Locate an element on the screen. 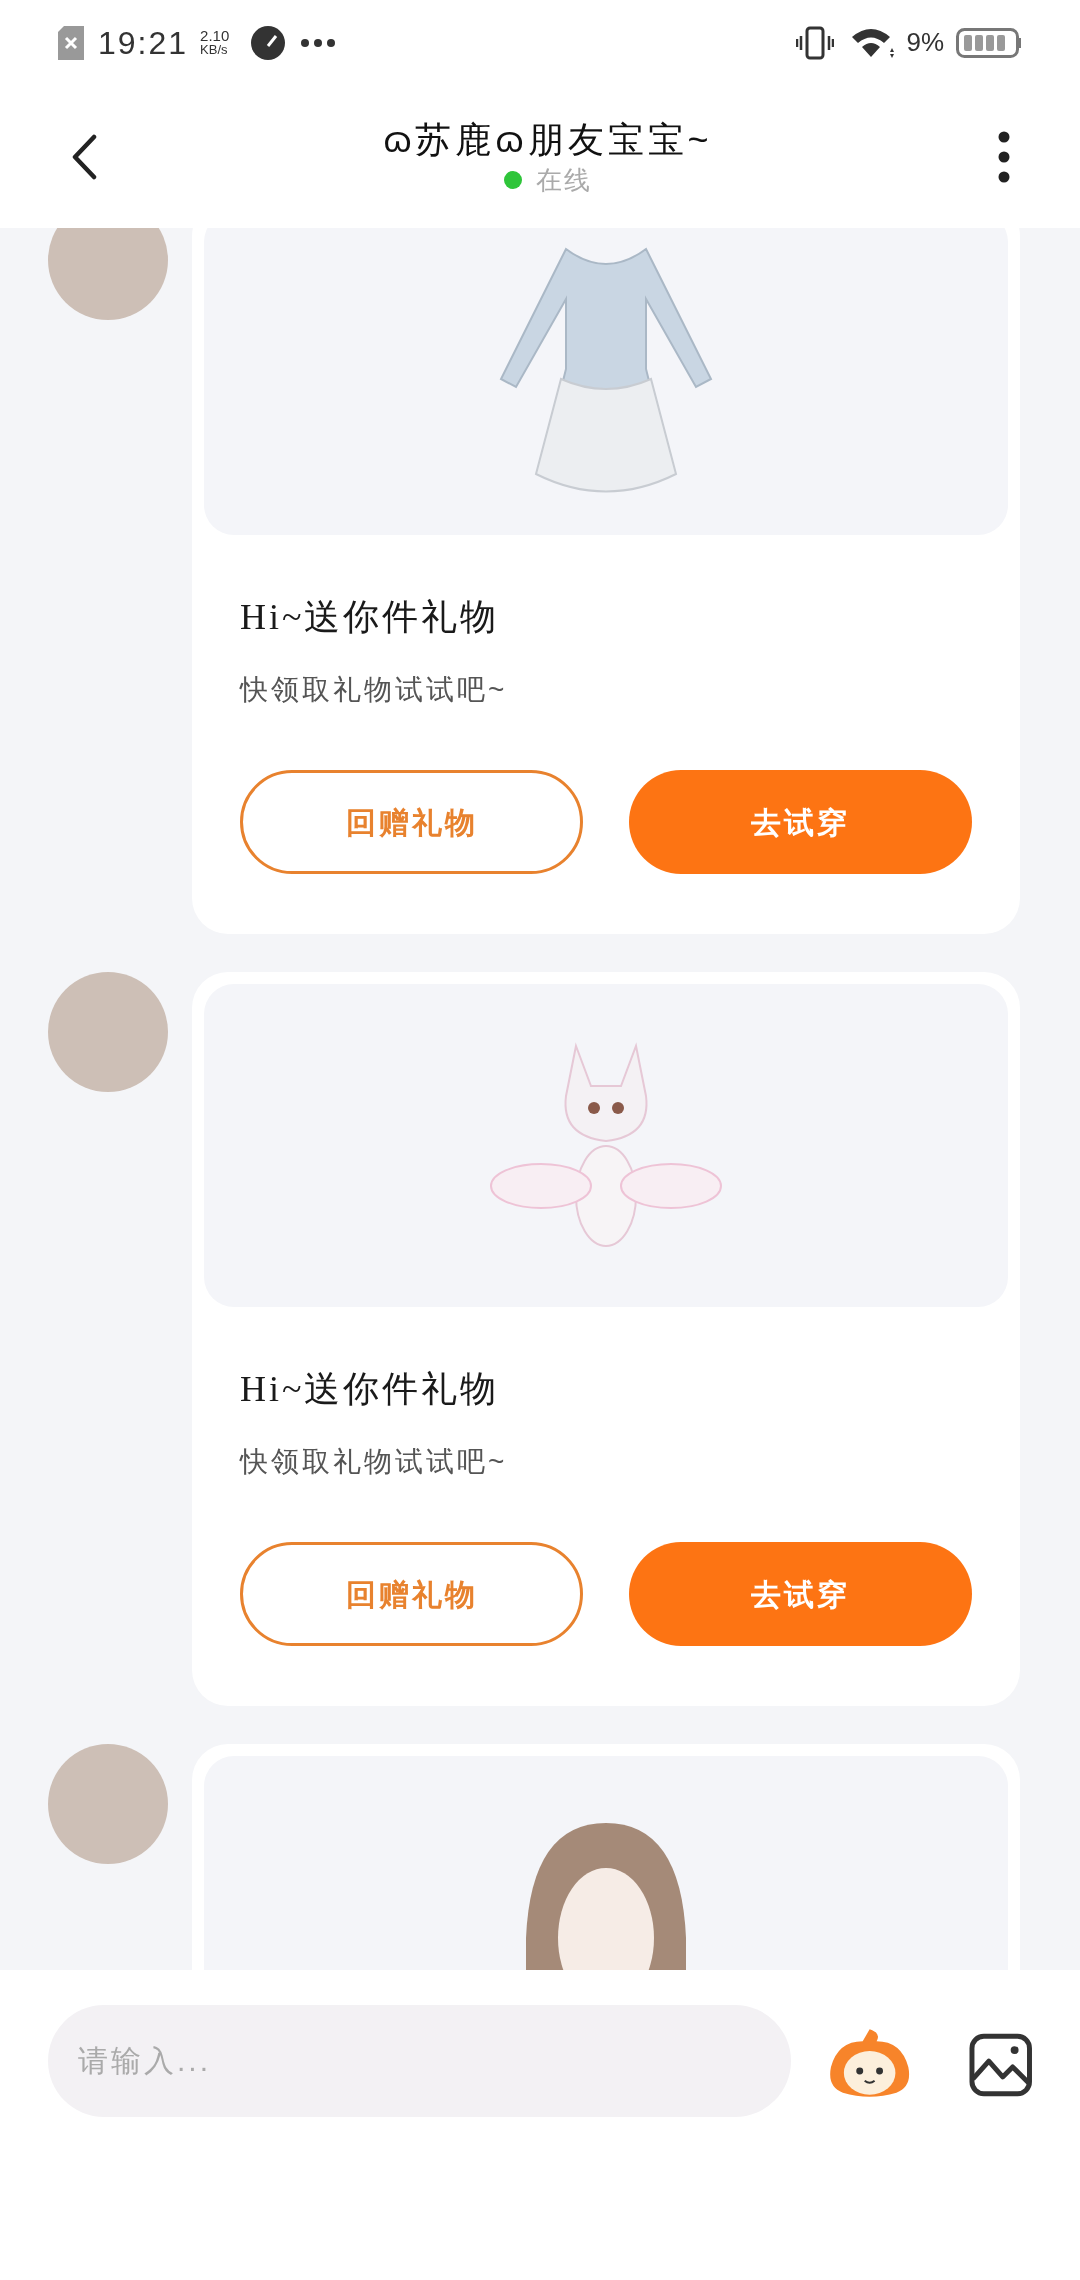 This screenshot has height=2280, width=1080. battery-icon is located at coordinates (989, 42).